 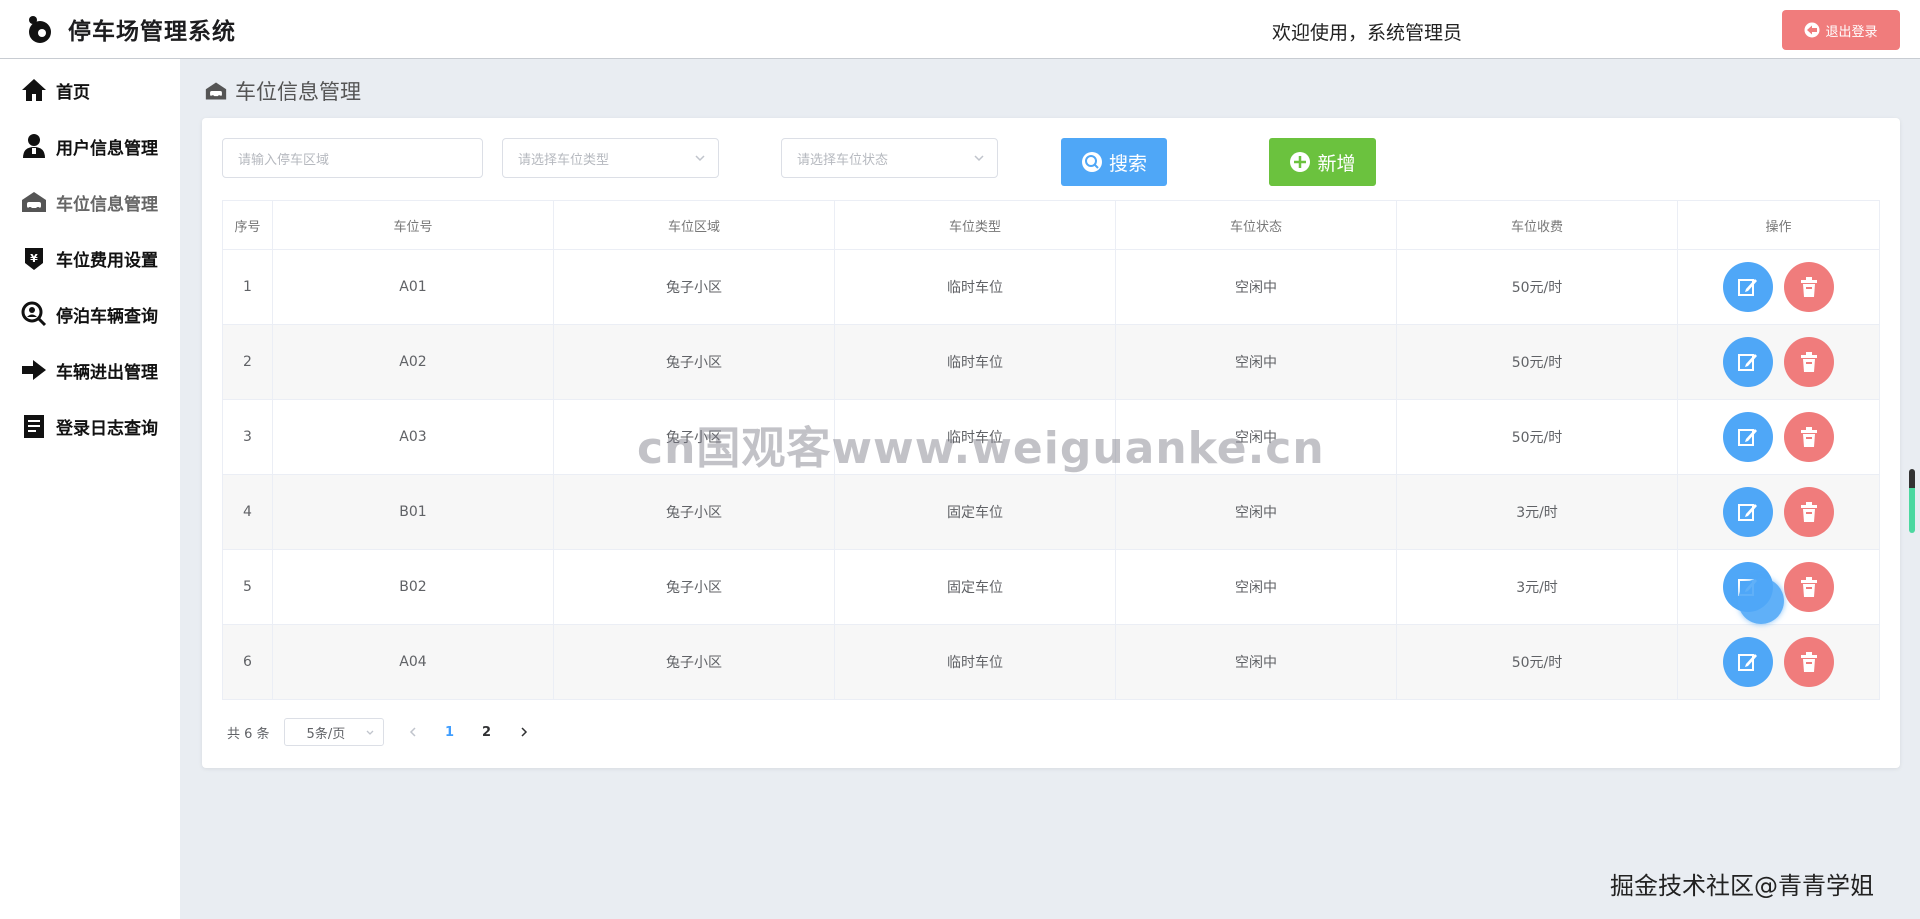 I want to click on sidebar-item-vehicle-in-out: 车辆进出管理, so click(x=89, y=370).